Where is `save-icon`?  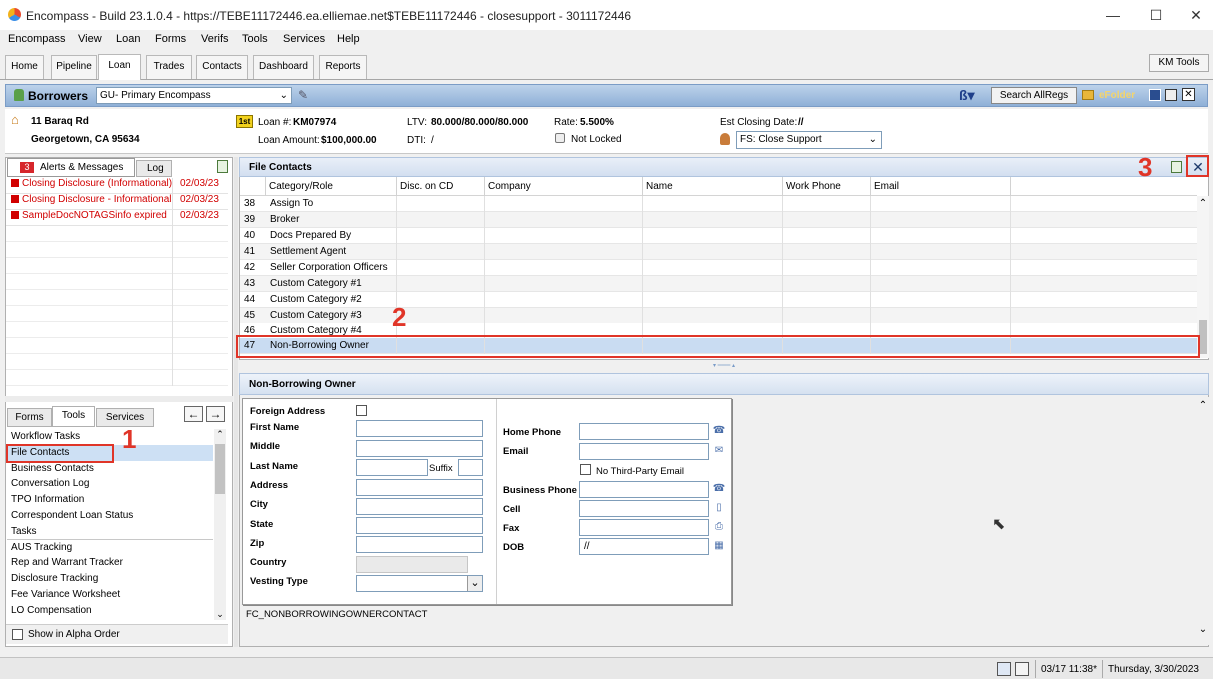
save-icon is located at coordinates (1155, 95).